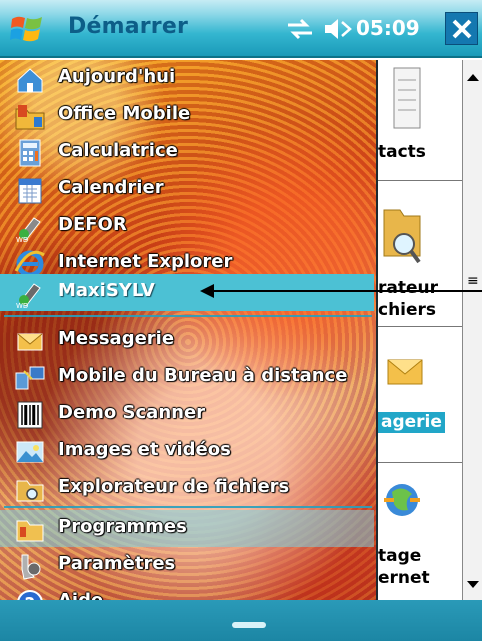 This screenshot has width=482, height=641. I want to click on menu-item-label: Aujourd'hui, so click(117, 76).